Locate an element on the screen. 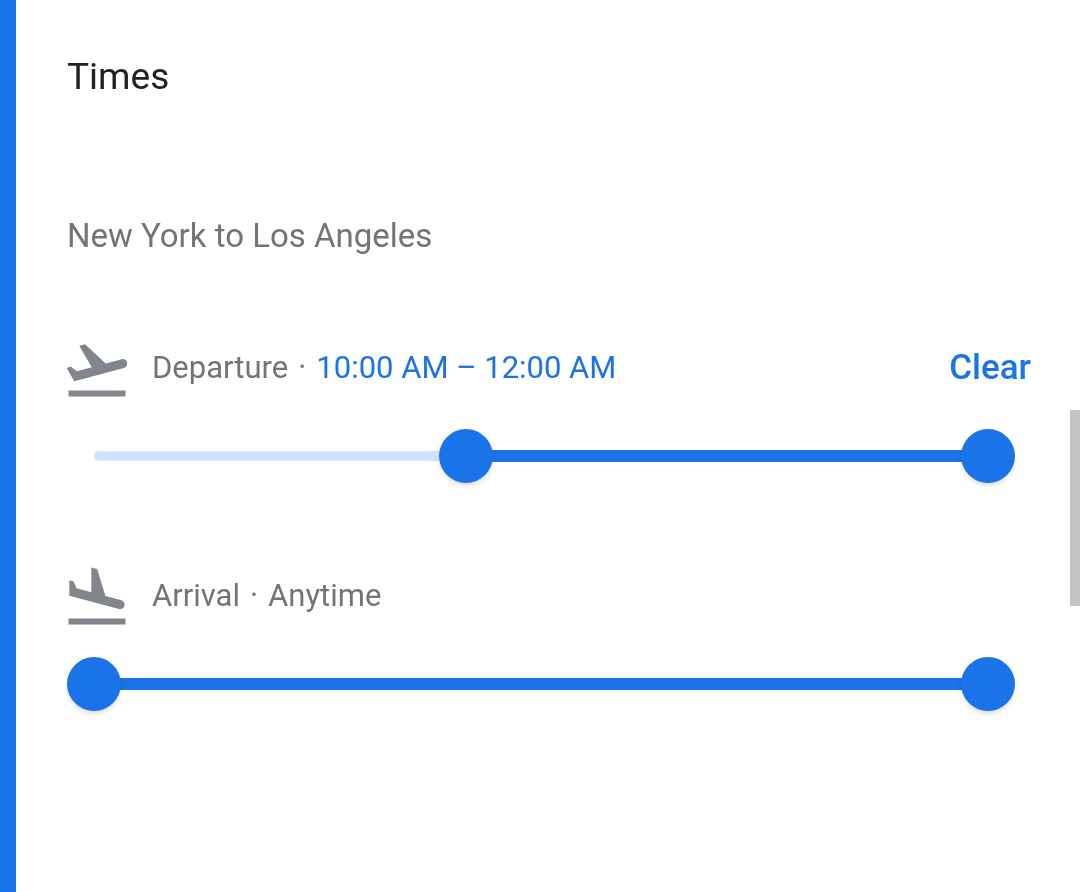 This screenshot has height=892, width=1080. scrollbar is located at coordinates (1075, 508).